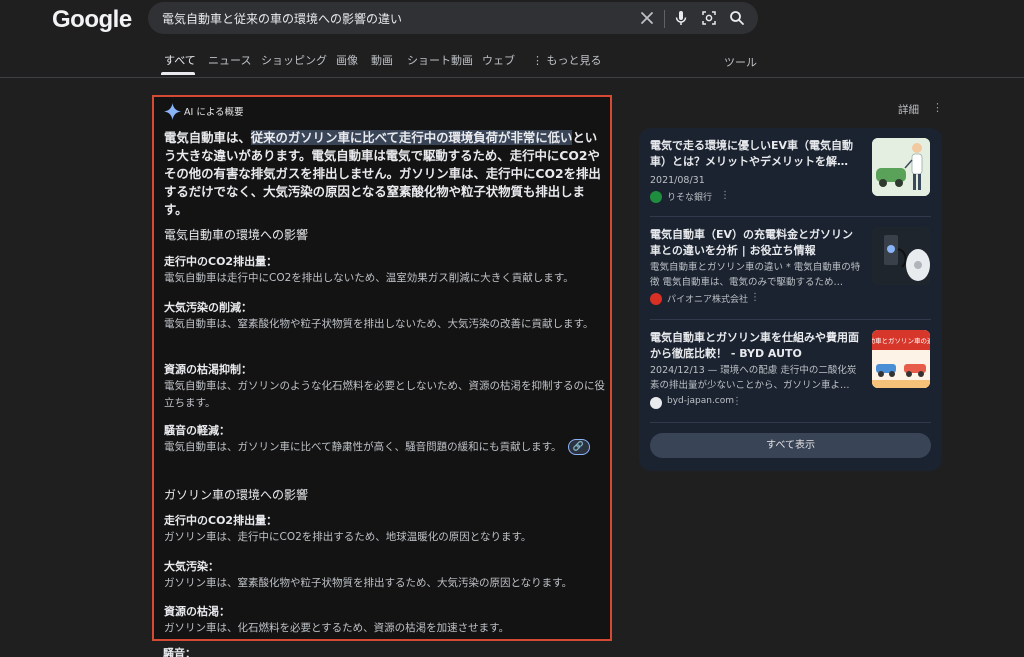  Describe the element at coordinates (347, 60) in the screenshot. I see `tab-images: 画像` at that location.